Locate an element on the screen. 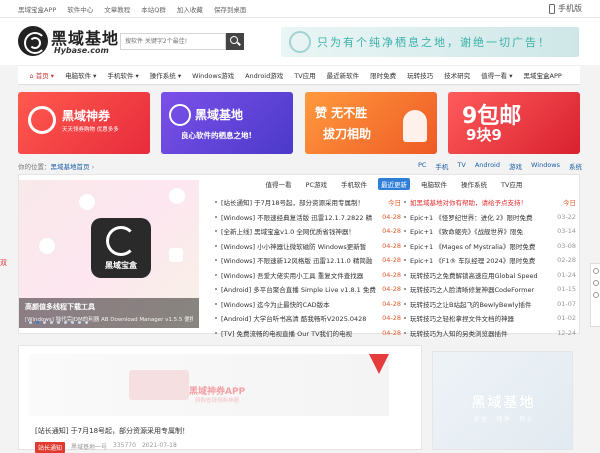  nav-item-os: 操作系统 ▾ is located at coordinates (165, 75).